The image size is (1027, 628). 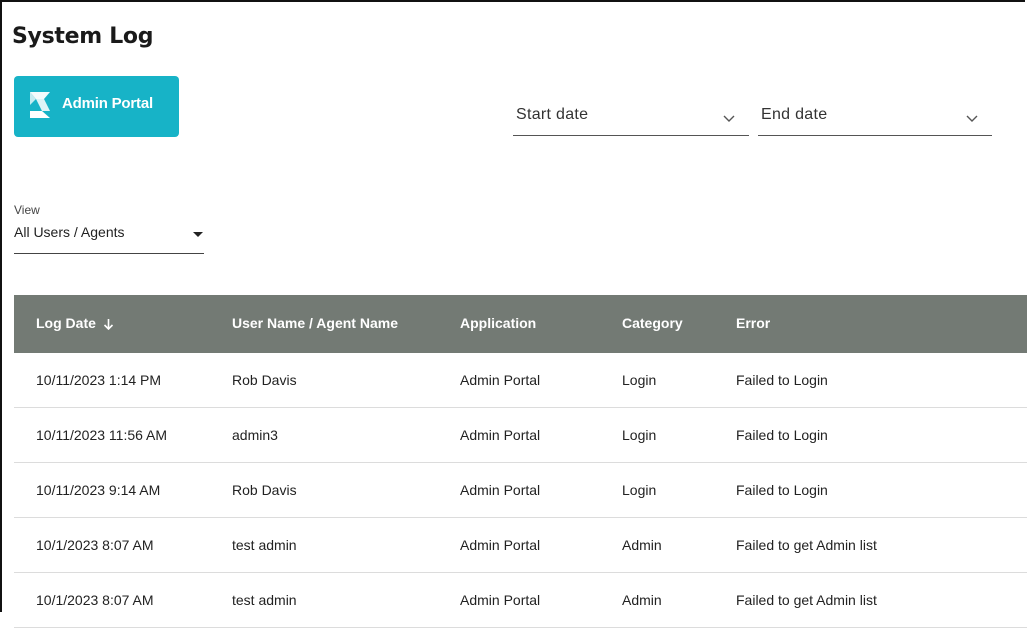 What do you see at coordinates (27, 210) in the screenshot?
I see `view-label: View` at bounding box center [27, 210].